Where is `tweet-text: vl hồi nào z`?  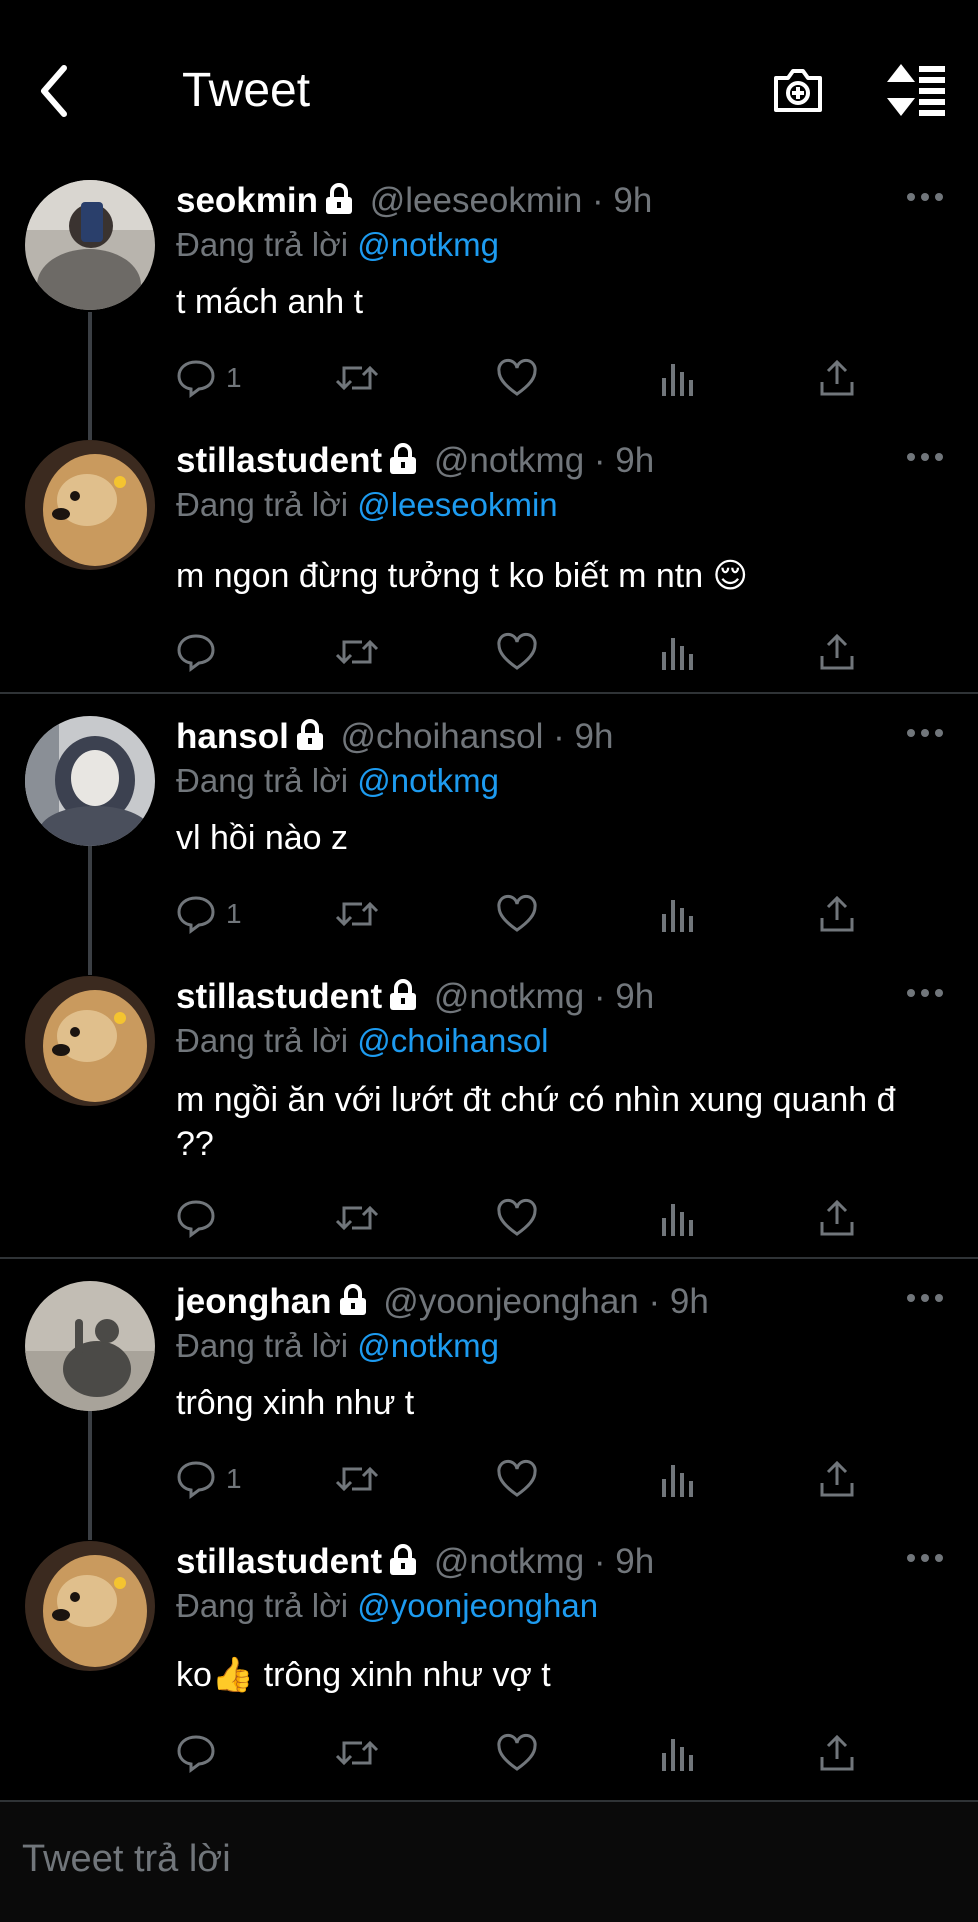 tweet-text: vl hồi nào z is located at coordinates (262, 838).